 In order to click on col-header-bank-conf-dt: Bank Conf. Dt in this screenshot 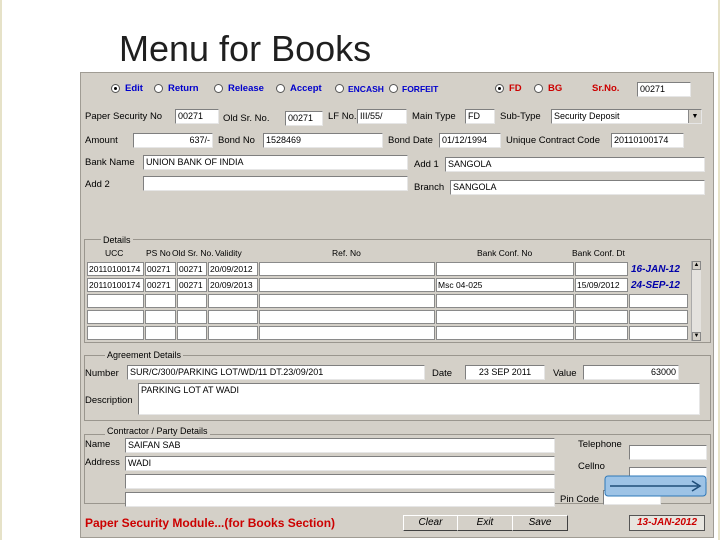, I will do `click(598, 253)`.